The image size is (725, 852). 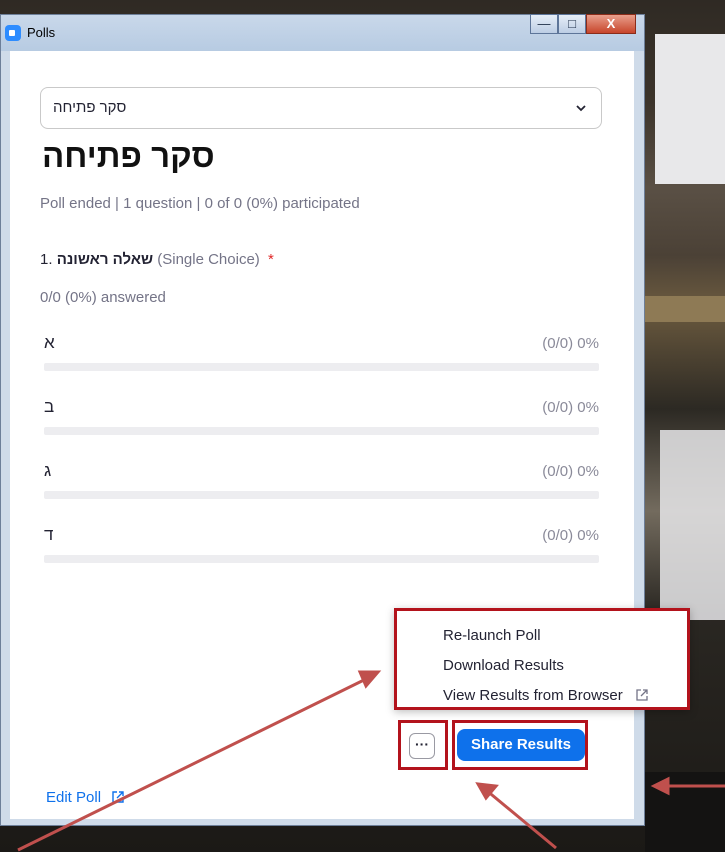 I want to click on window-controls: — □ X, so click(x=583, y=24).